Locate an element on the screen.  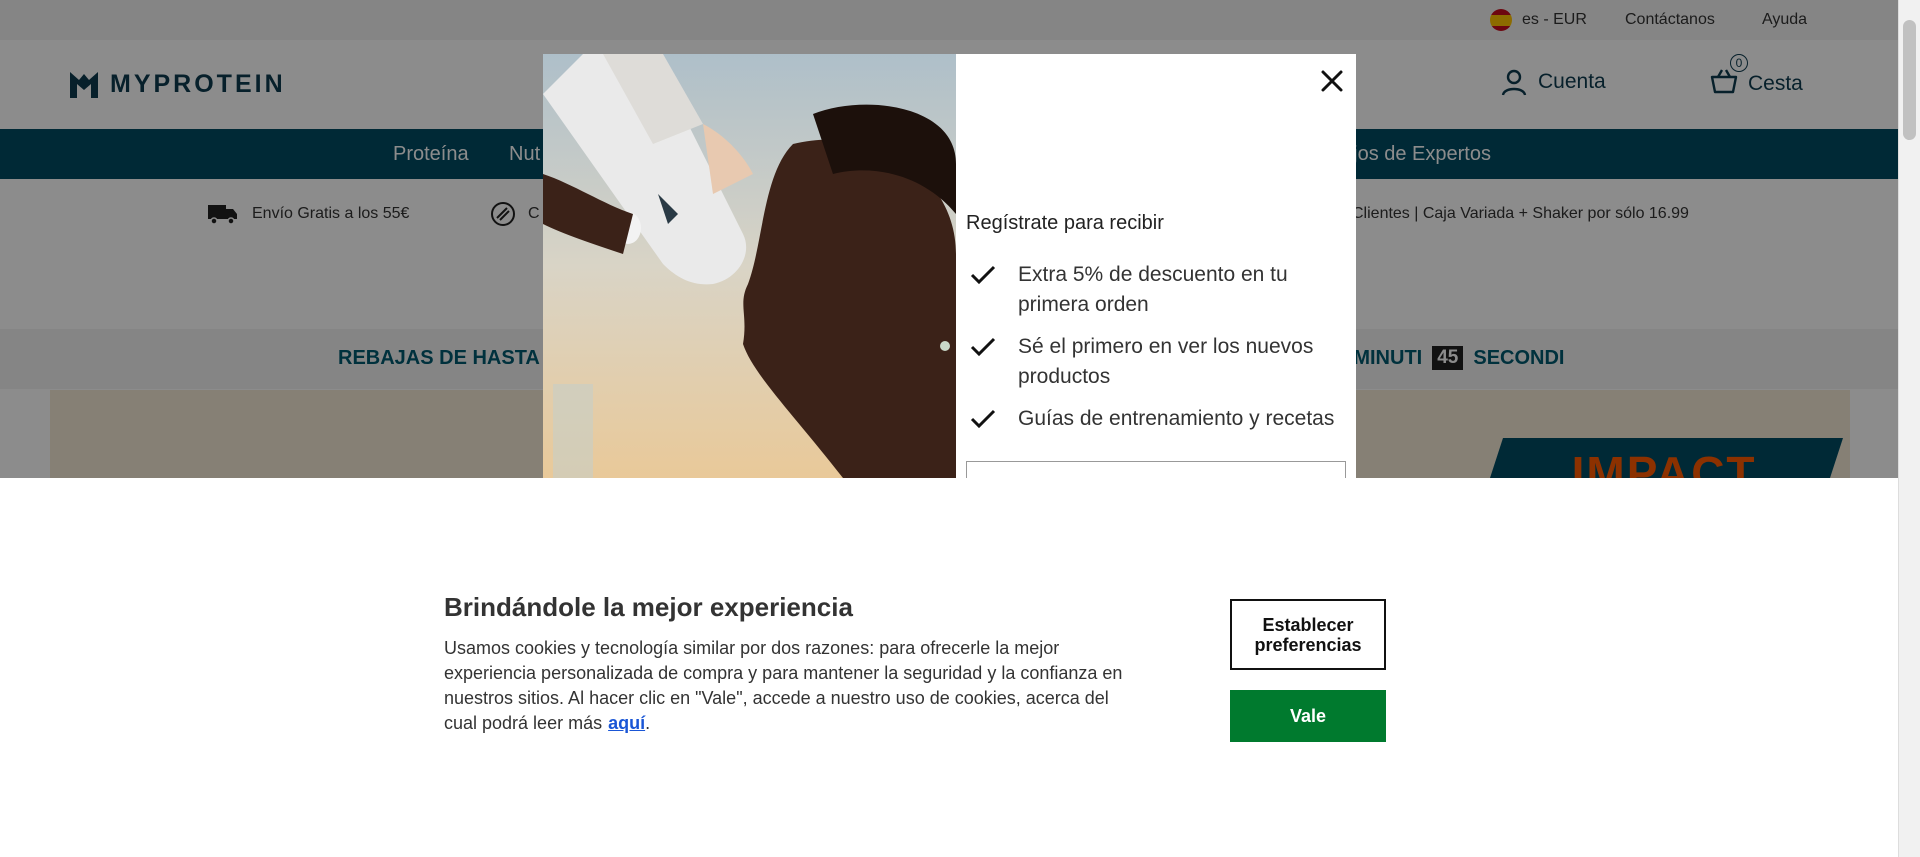
woman-drinking-image is located at coordinates (749, 266).